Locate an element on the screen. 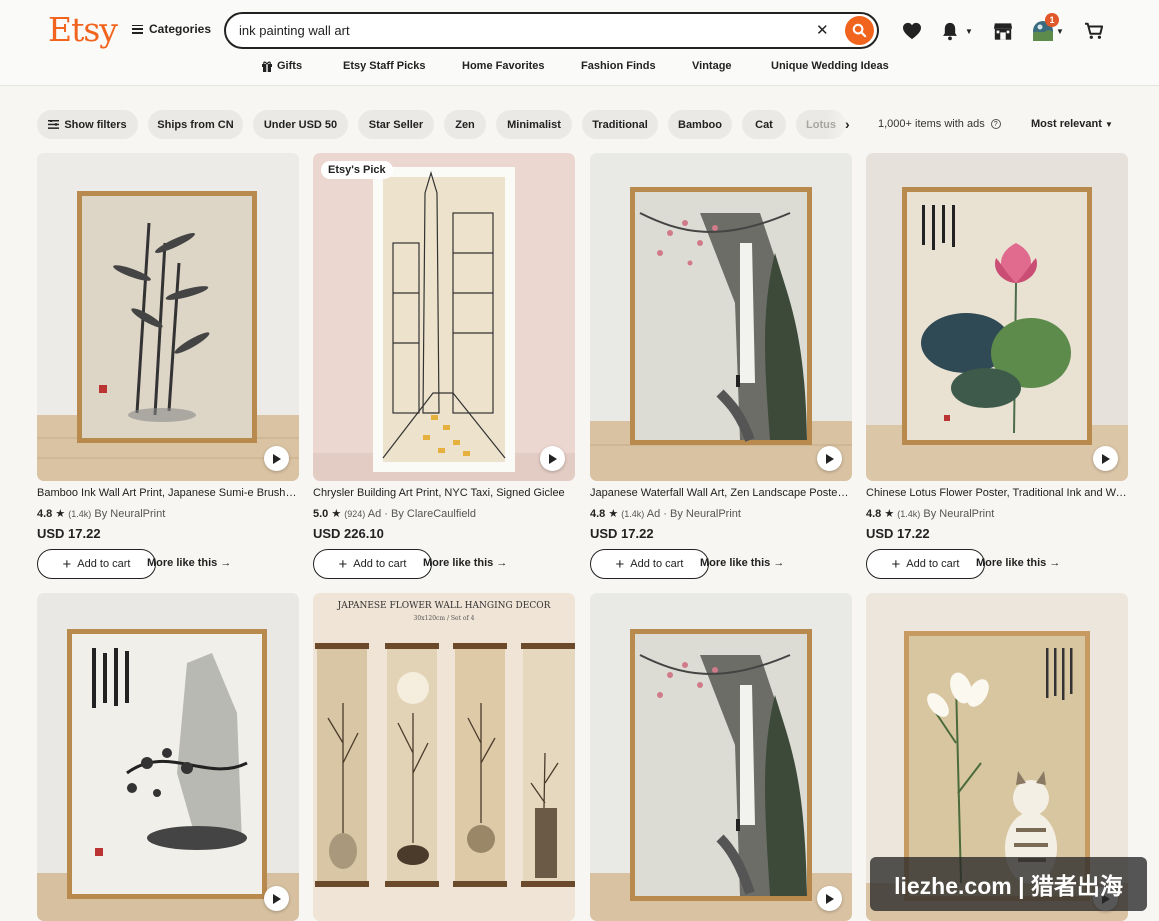  nav-item-staff-picks: Etsy Staff Picks is located at coordinates (384, 66).